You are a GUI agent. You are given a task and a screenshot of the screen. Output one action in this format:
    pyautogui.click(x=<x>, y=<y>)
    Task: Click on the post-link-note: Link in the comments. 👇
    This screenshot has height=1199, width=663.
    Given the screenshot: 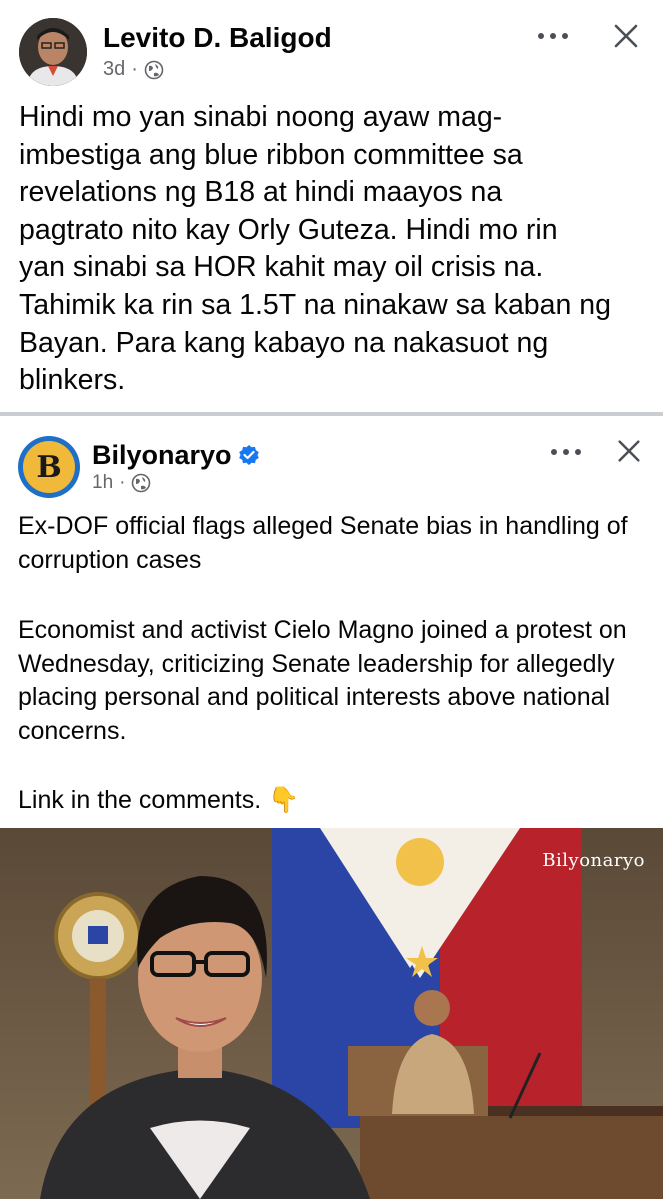 What is the action you would take?
    pyautogui.click(x=159, y=800)
    